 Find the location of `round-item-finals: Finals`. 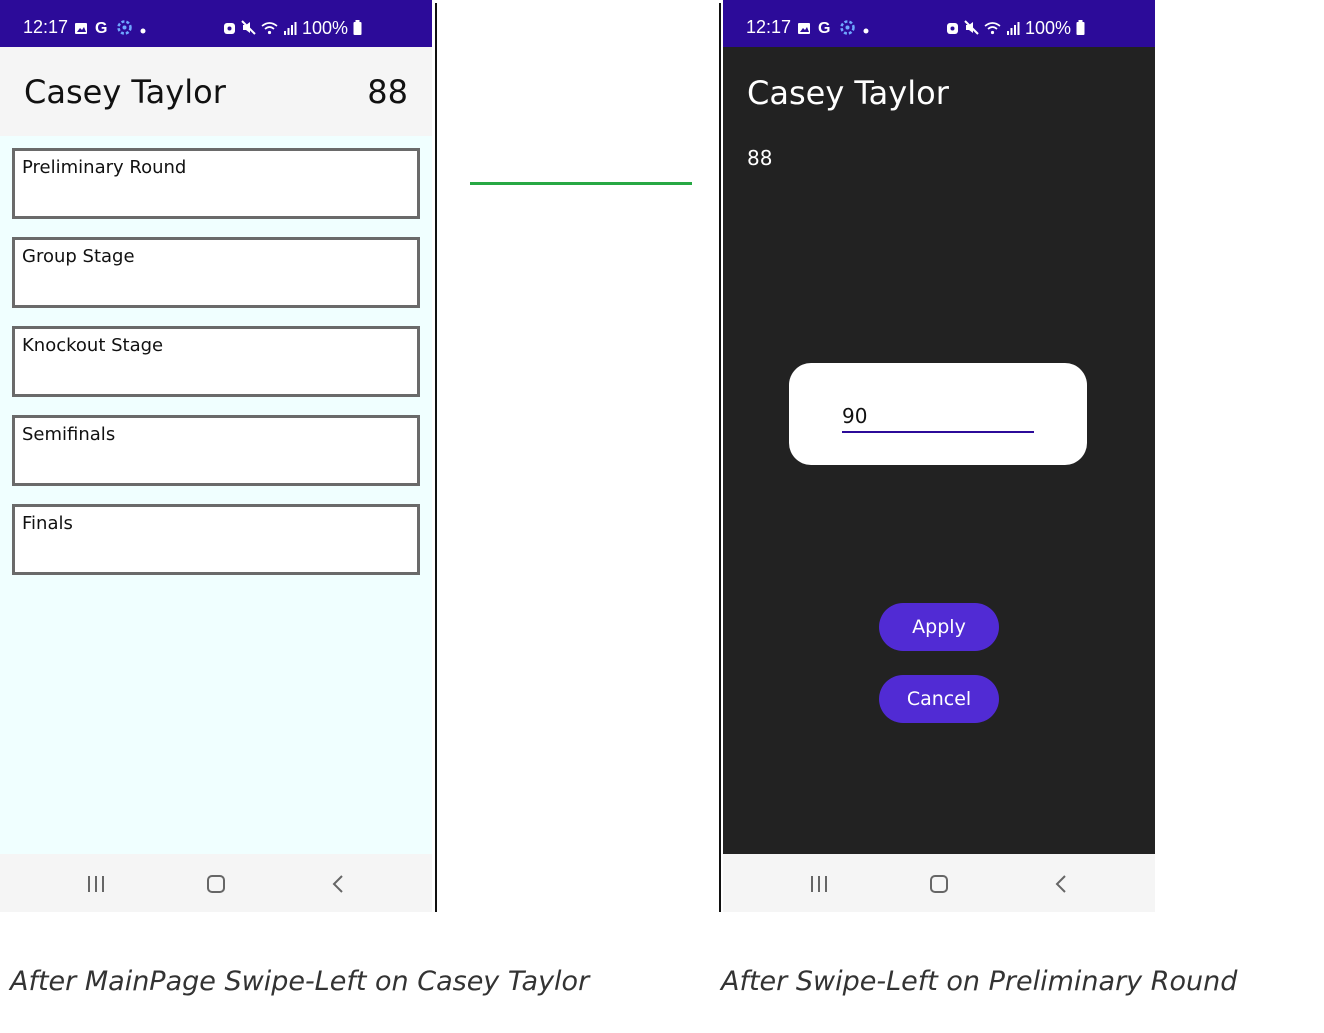

round-item-finals: Finals is located at coordinates (216, 539).